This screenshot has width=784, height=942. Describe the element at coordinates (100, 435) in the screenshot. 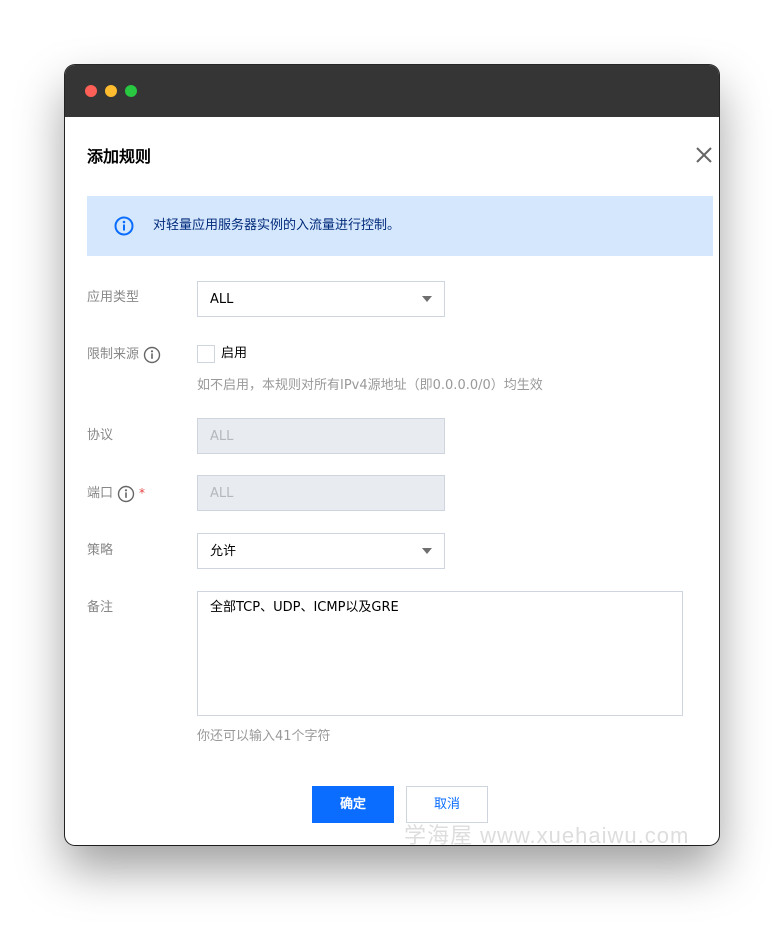

I see `protocol-label: 协议` at that location.